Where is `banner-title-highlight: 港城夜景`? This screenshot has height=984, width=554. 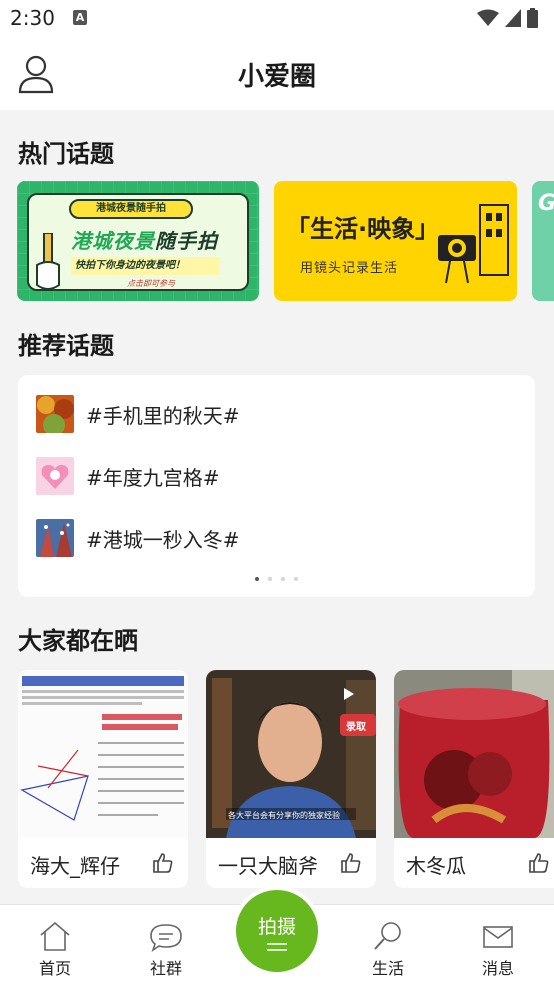
banner-title-highlight: 港城夜景 is located at coordinates (113, 241).